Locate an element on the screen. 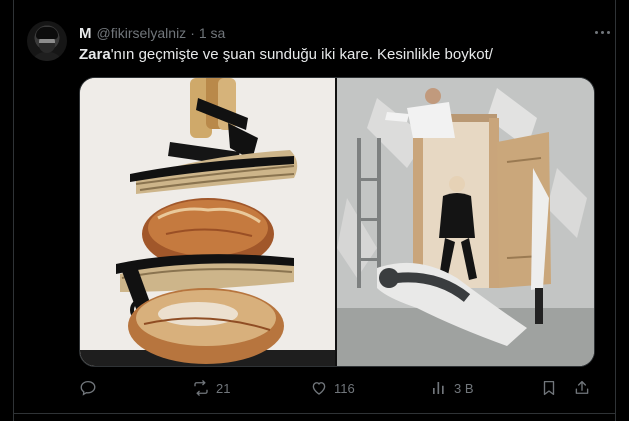 Image resolution: width=629 pixels, height=421 pixels. like-icon is located at coordinates (319, 388).